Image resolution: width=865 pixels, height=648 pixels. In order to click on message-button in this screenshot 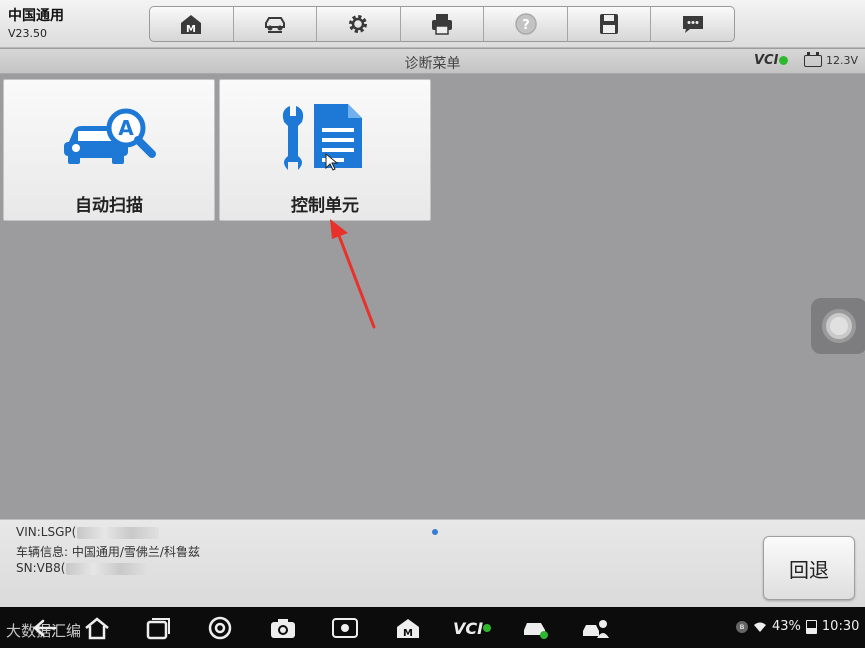, I will do `click(692, 24)`.